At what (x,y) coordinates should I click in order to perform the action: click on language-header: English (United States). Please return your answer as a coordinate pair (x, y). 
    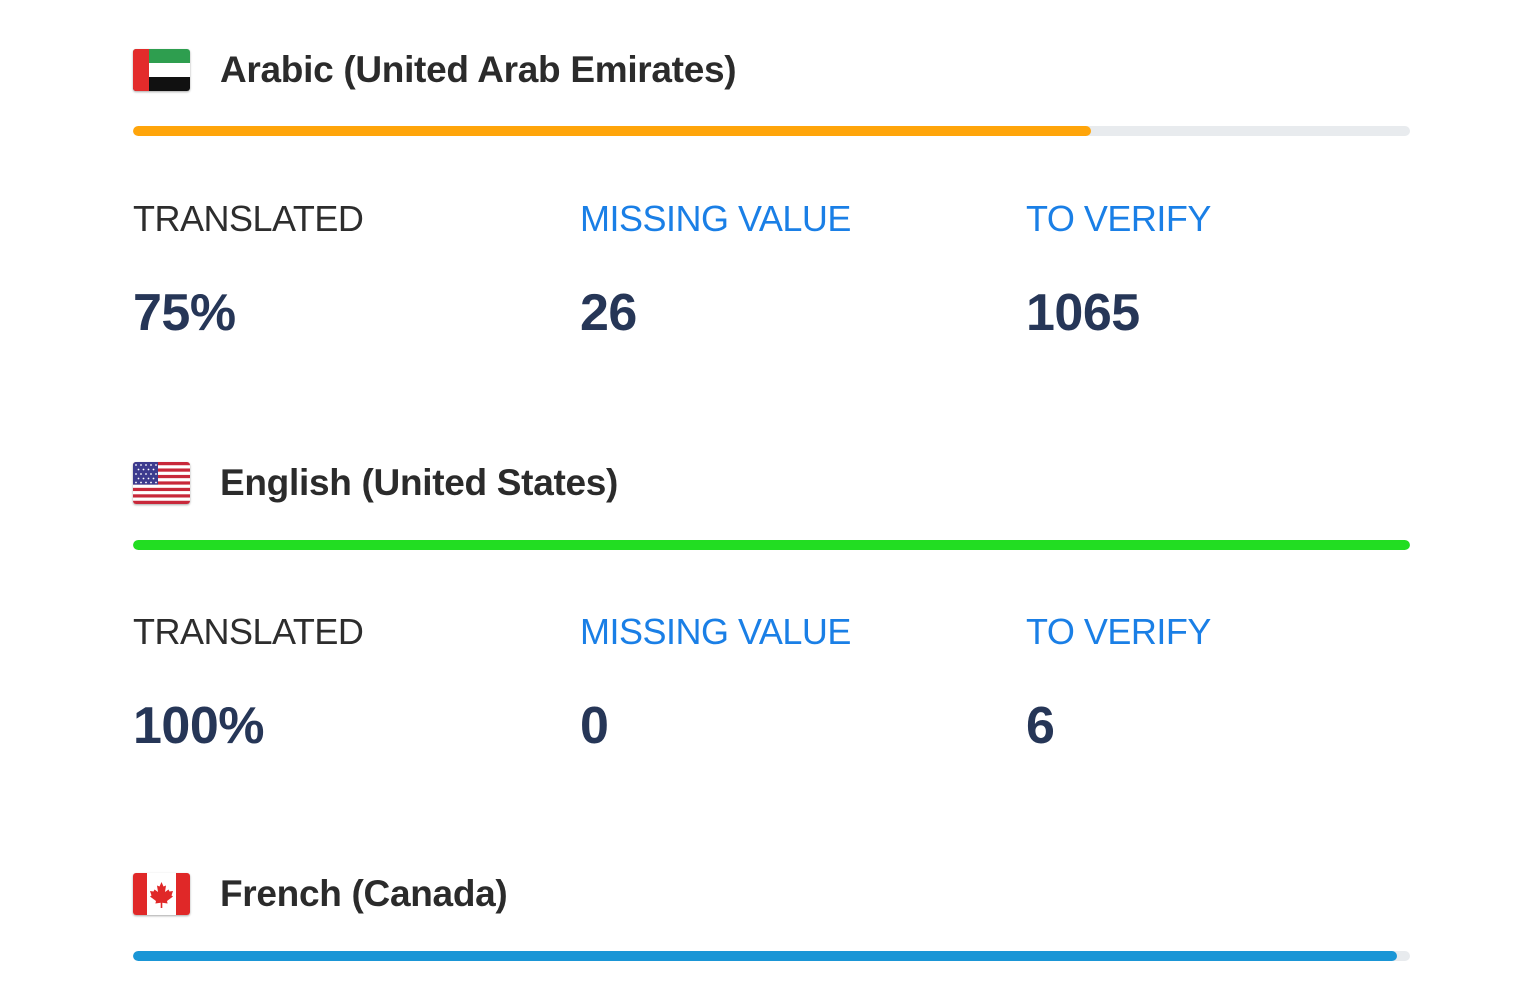
    Looking at the image, I should click on (375, 483).